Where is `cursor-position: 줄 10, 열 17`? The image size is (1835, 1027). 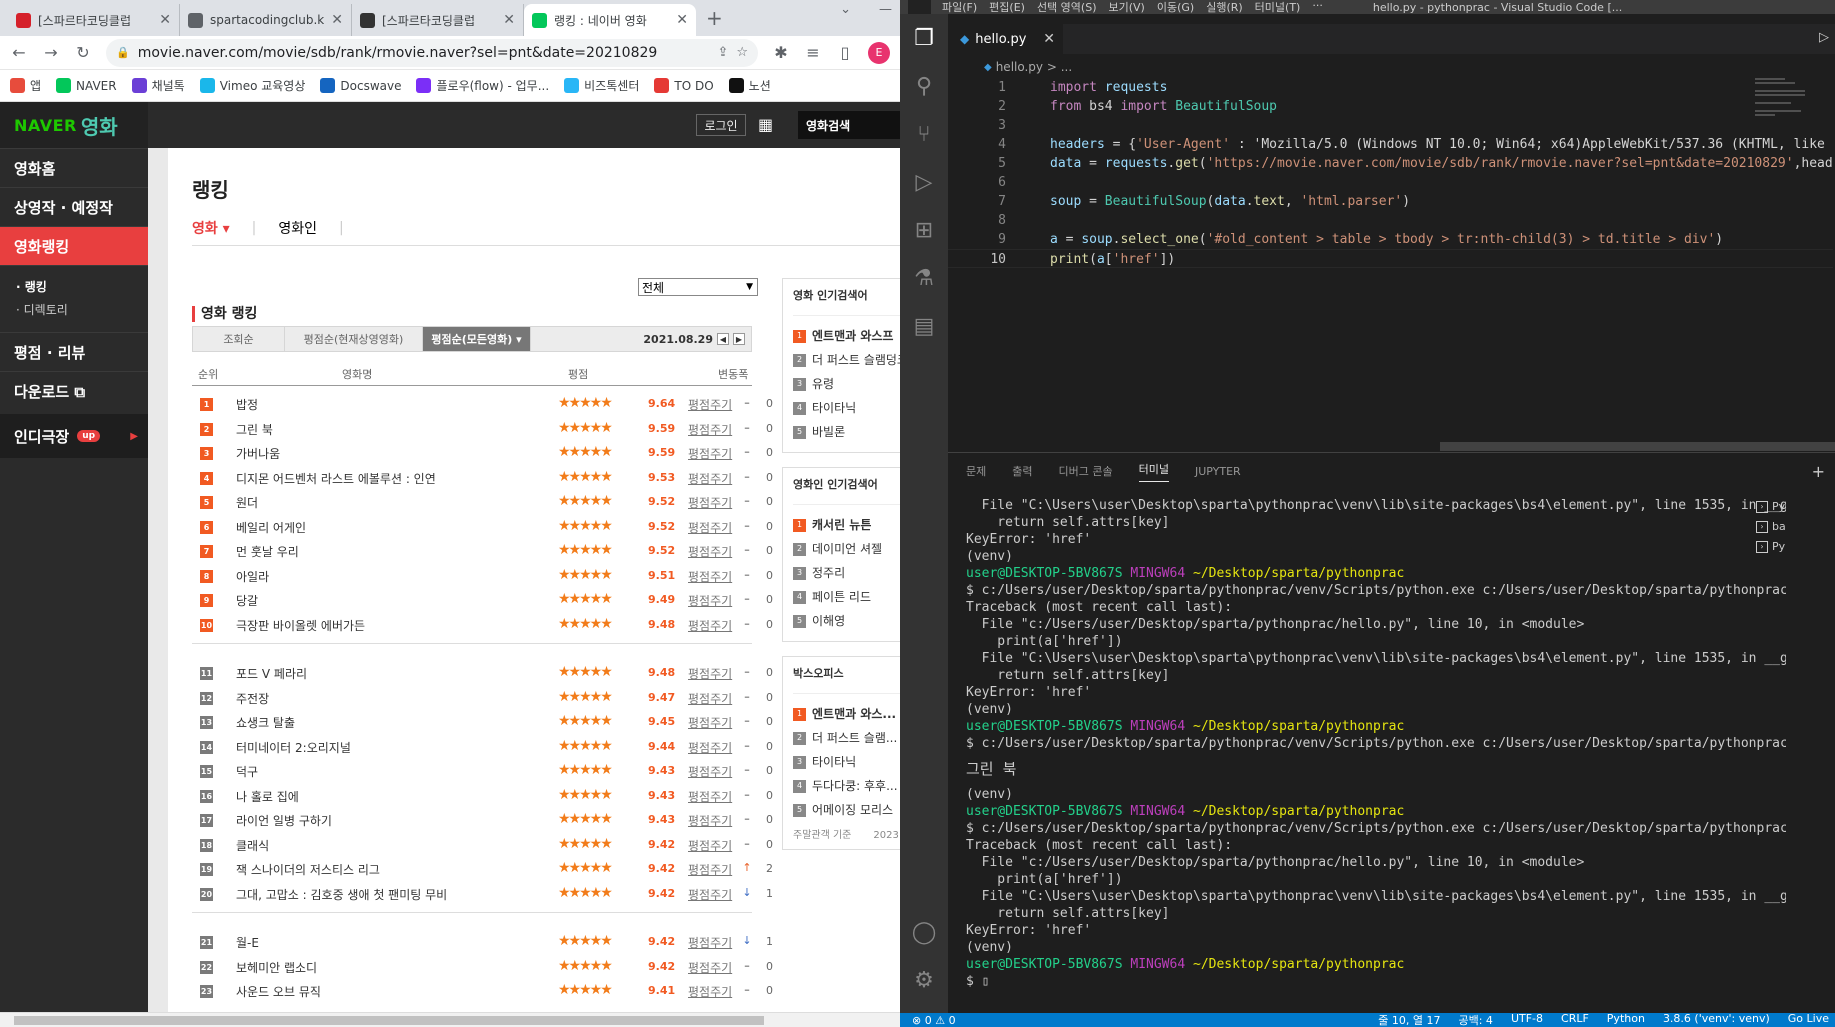 cursor-position: 줄 10, 열 17 is located at coordinates (1409, 1019).